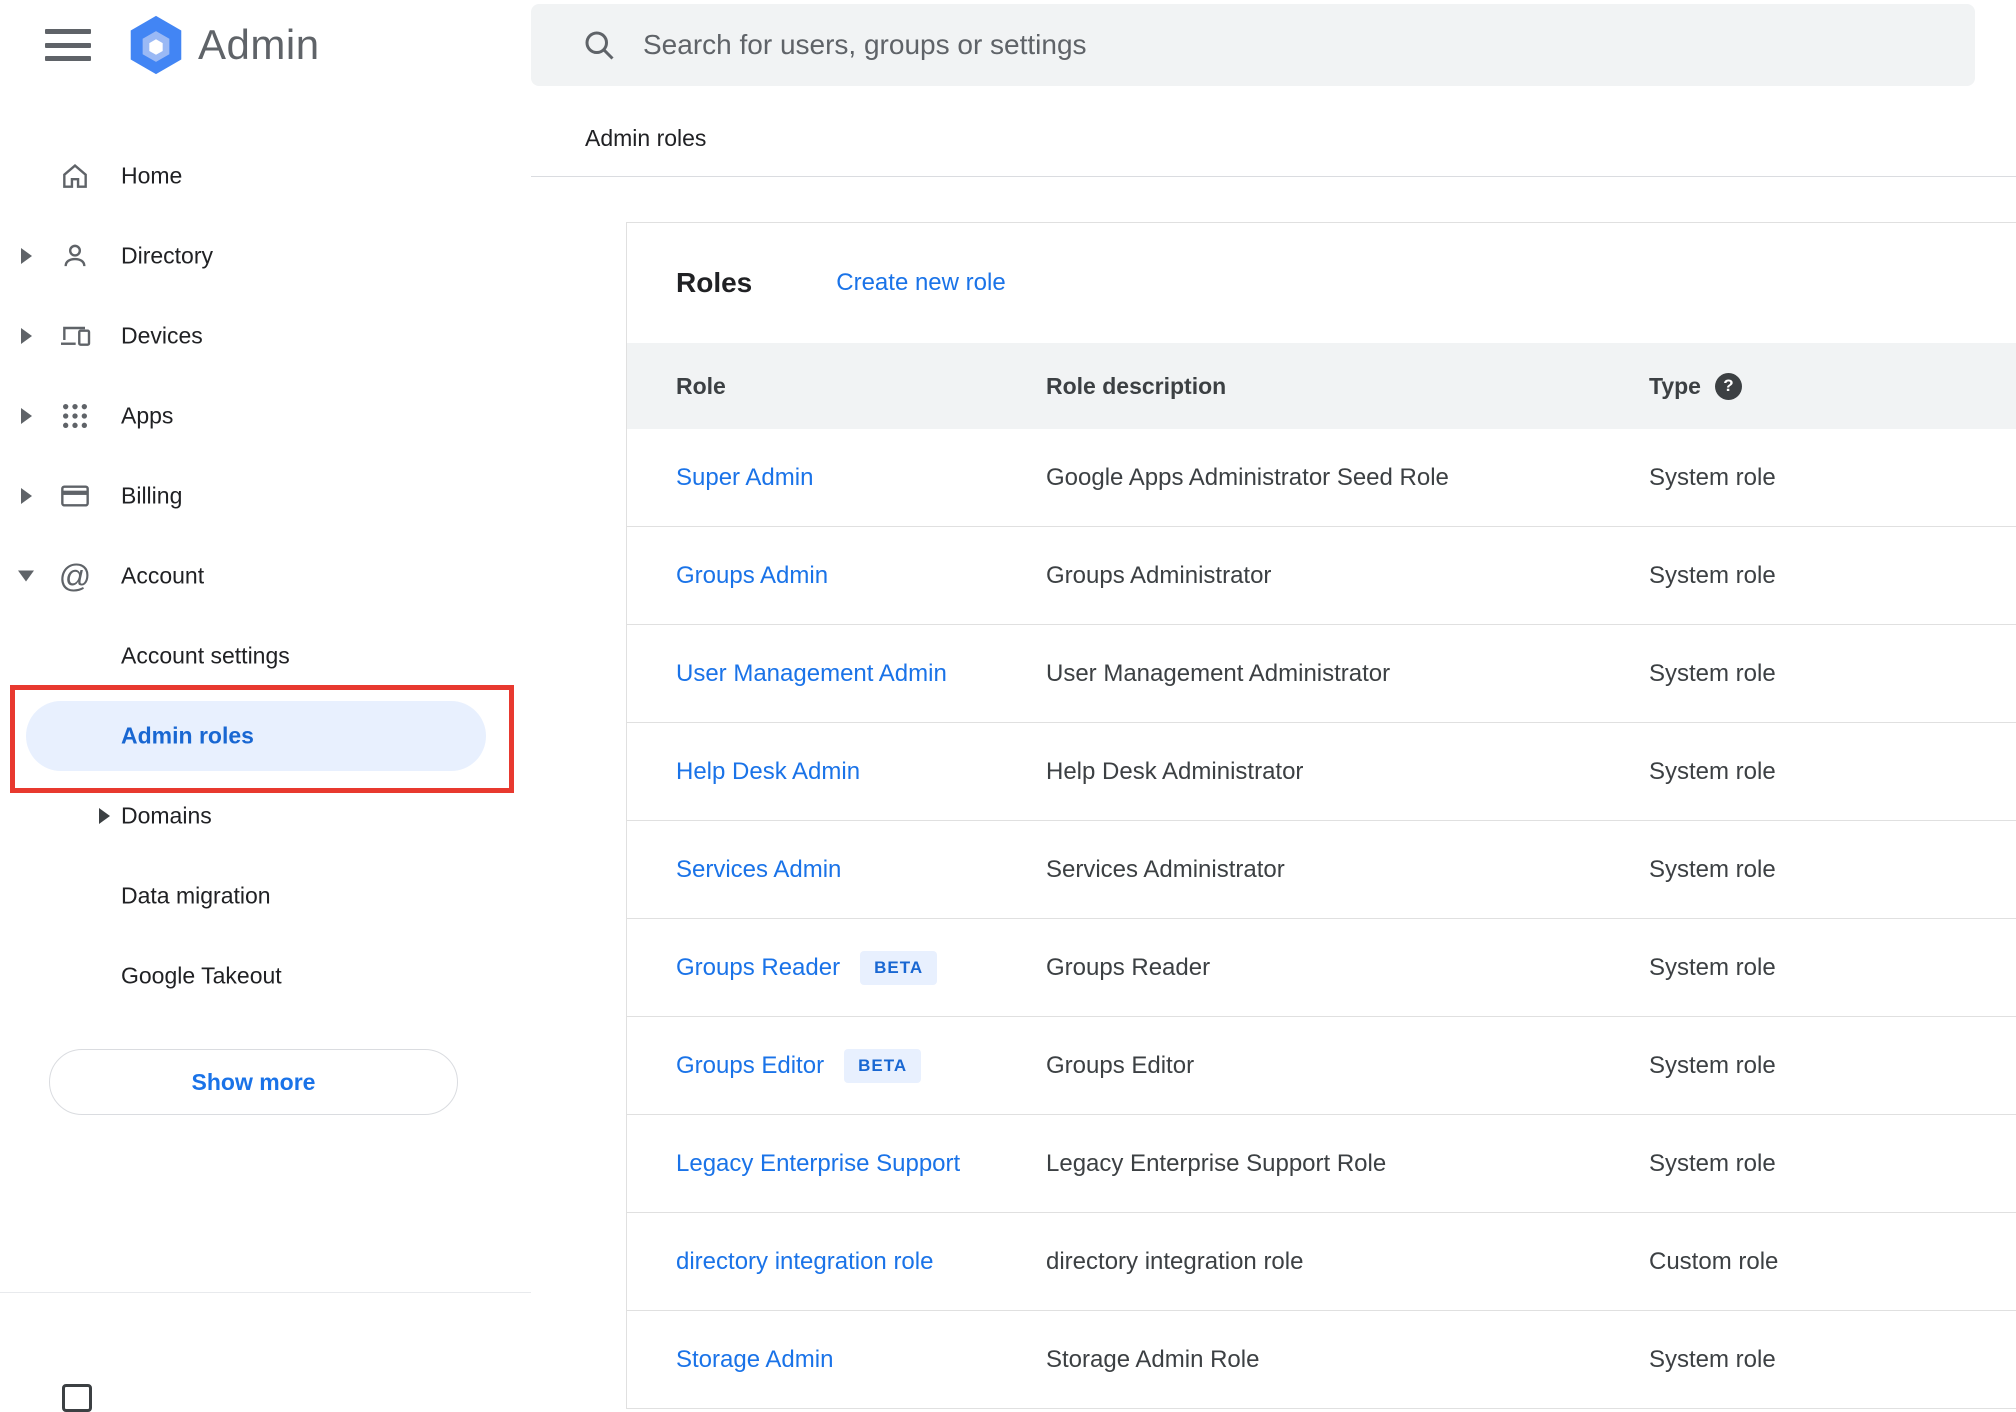  What do you see at coordinates (744, 478) in the screenshot?
I see `role-link: Super Admin` at bounding box center [744, 478].